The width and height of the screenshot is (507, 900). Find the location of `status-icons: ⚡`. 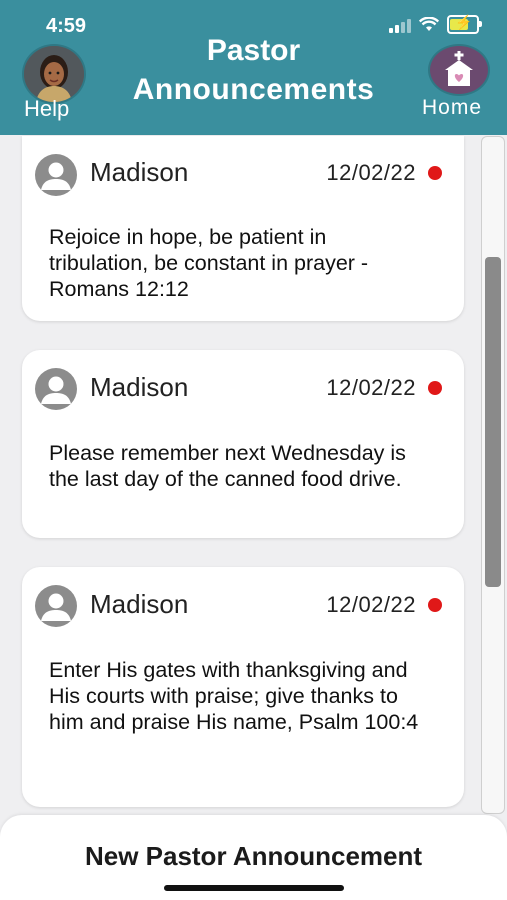

status-icons: ⚡ is located at coordinates (435, 24).